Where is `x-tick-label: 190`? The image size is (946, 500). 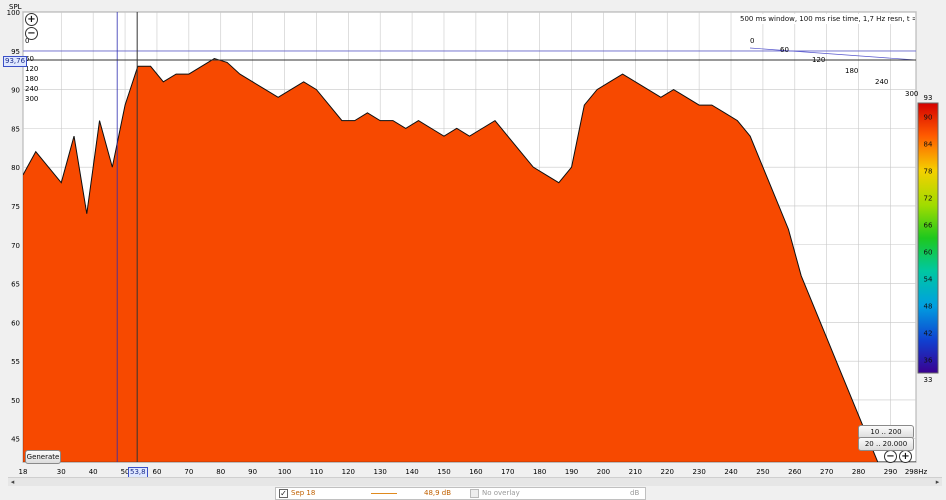 x-tick-label: 190 is located at coordinates (571, 472).